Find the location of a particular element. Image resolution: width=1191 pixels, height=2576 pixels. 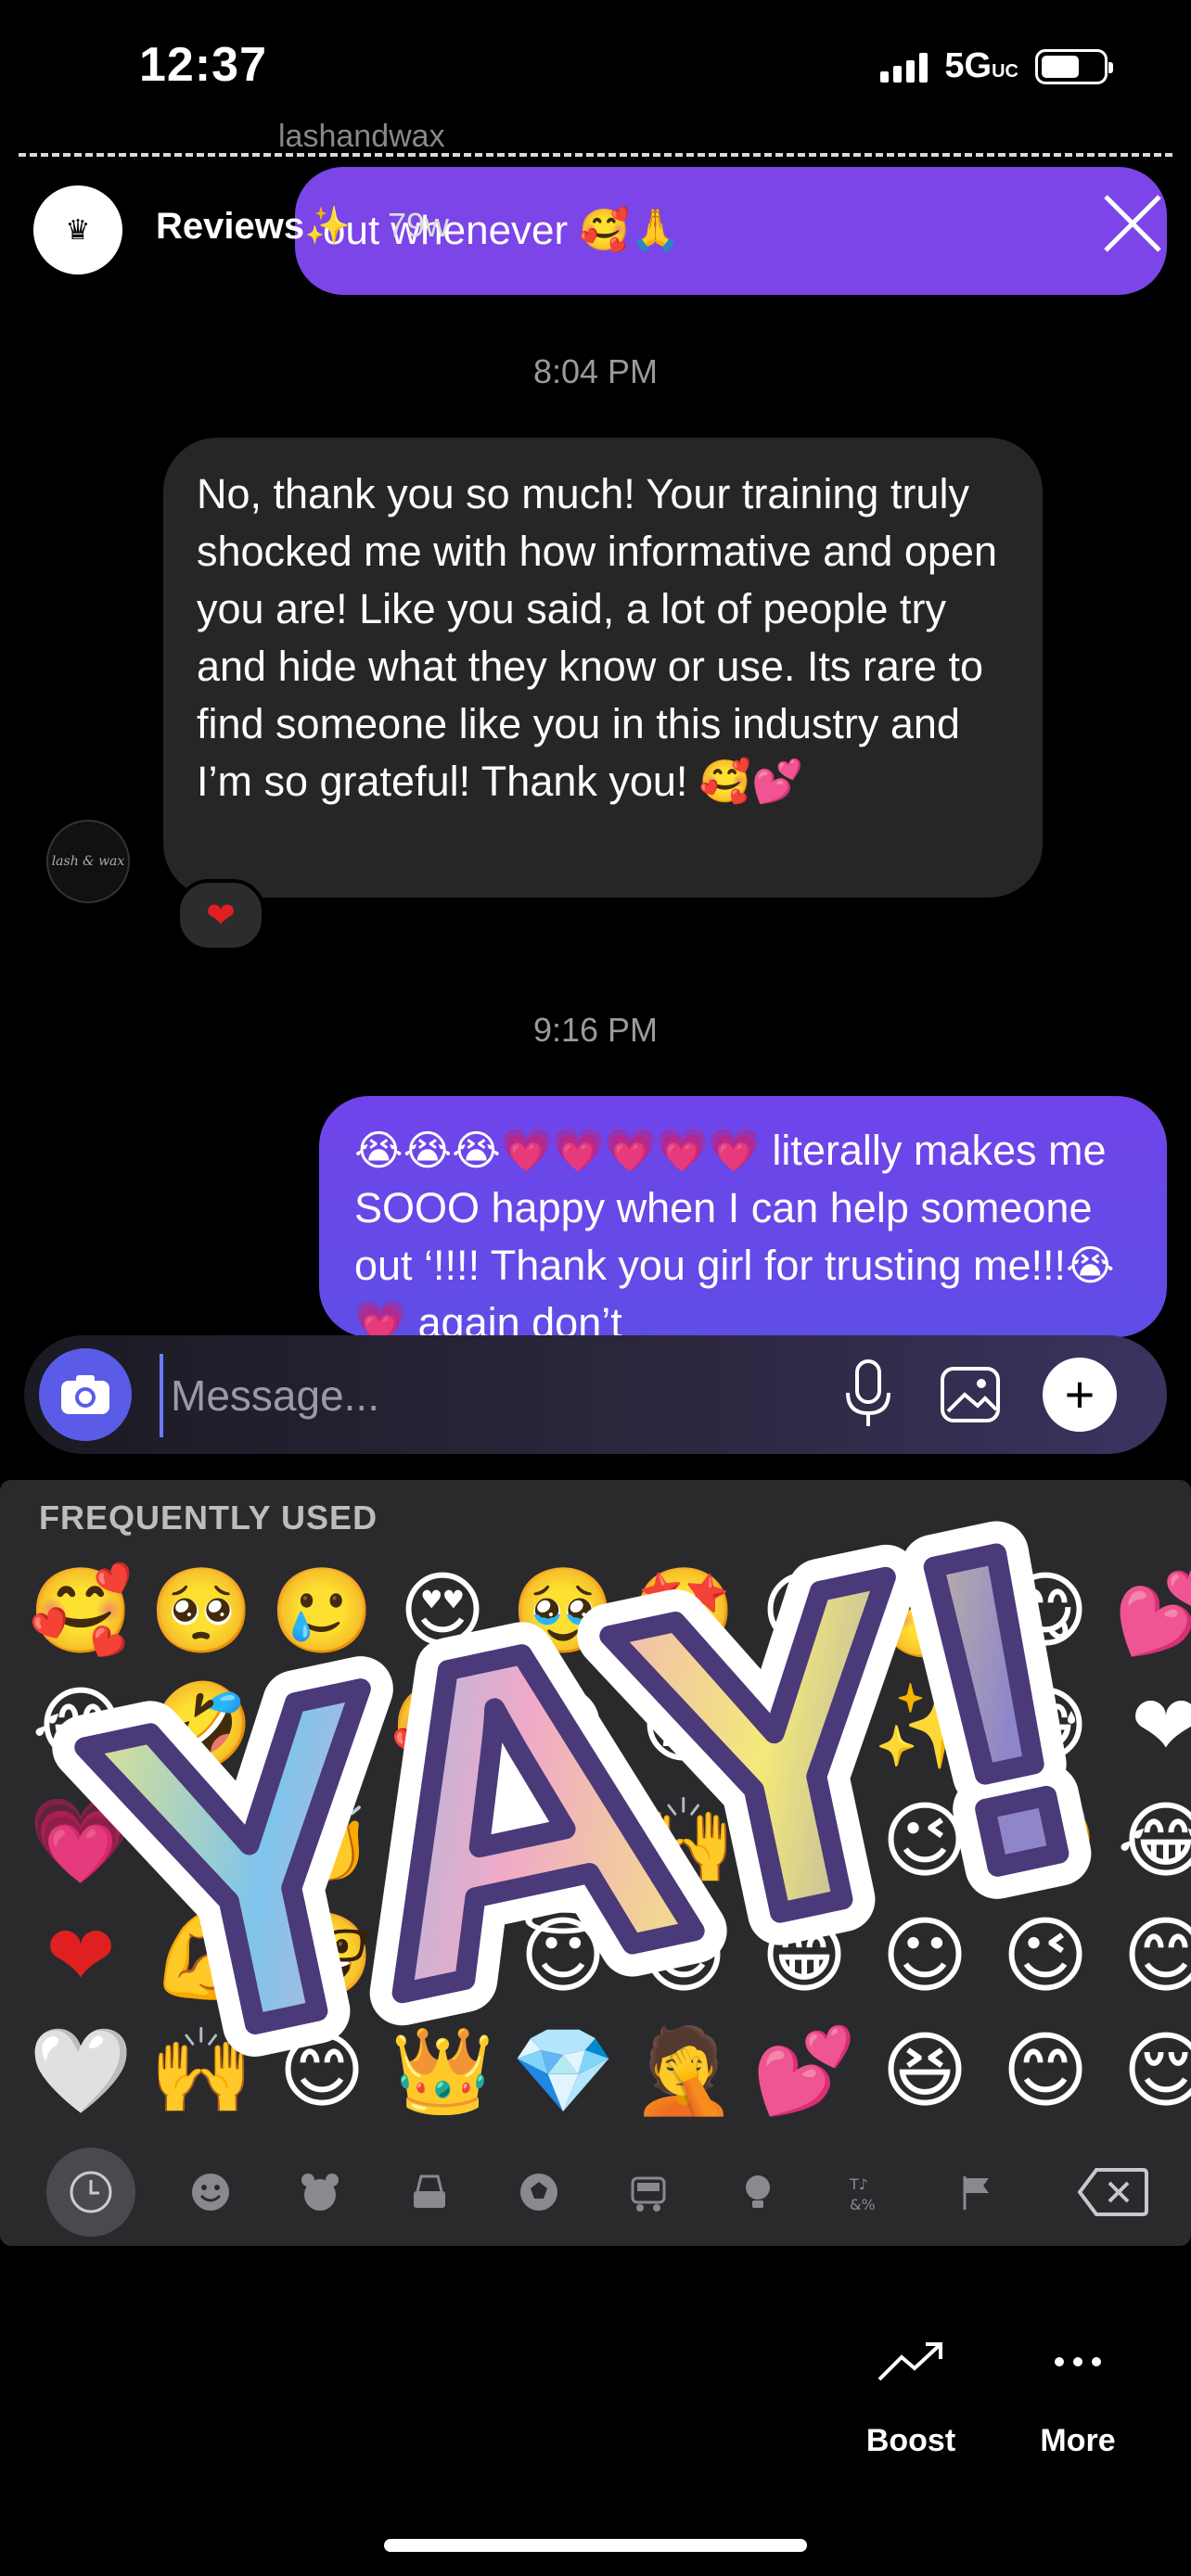

animals-category-icon is located at coordinates (320, 2192).